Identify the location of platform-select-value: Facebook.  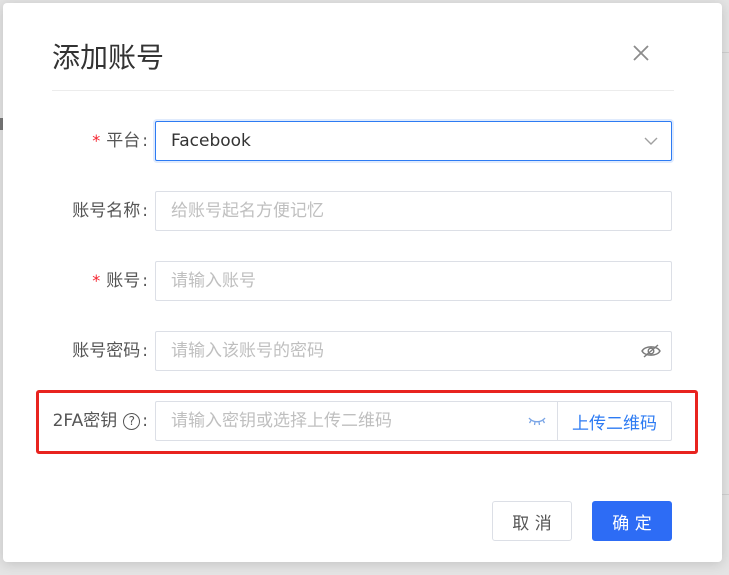
(211, 141).